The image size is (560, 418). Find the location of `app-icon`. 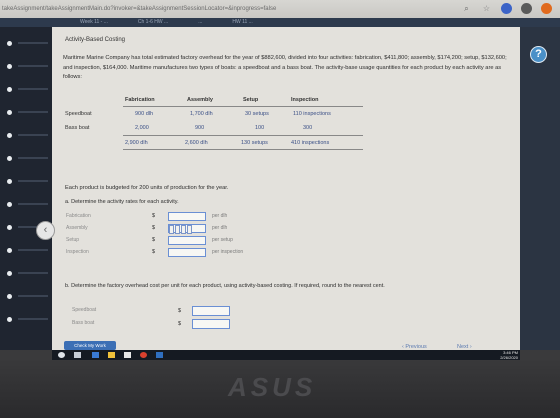

app-icon is located at coordinates (159, 355).